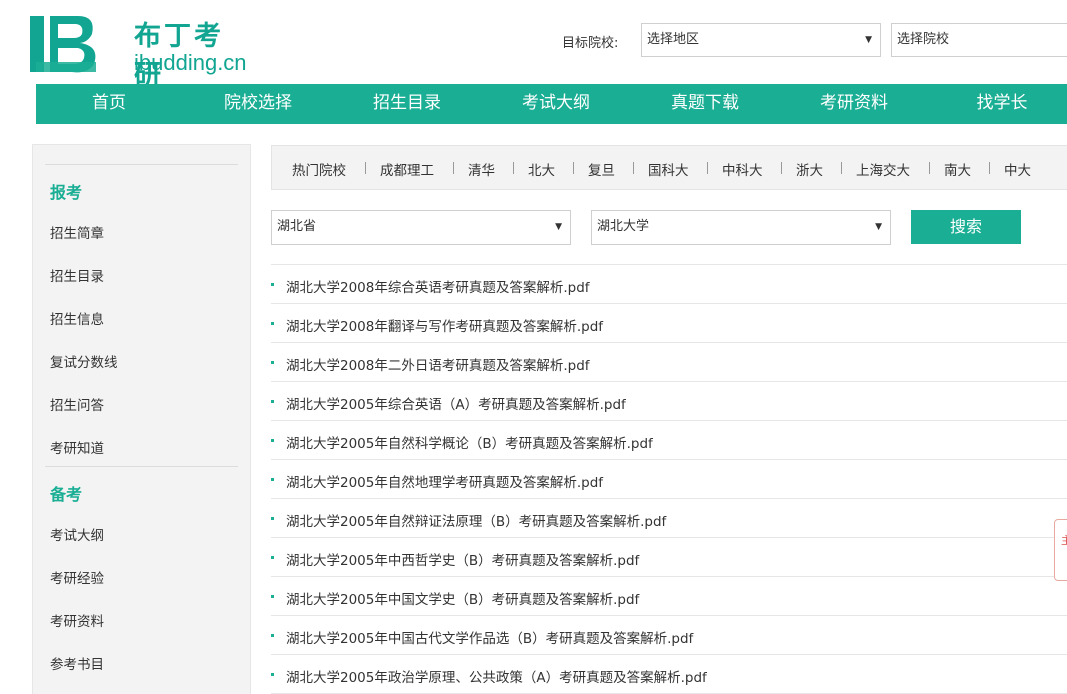  I want to click on list-item: 湖北大学2005年中国古代文学作品选（B）考研真题及答案解析.pdf, so click(669, 635).